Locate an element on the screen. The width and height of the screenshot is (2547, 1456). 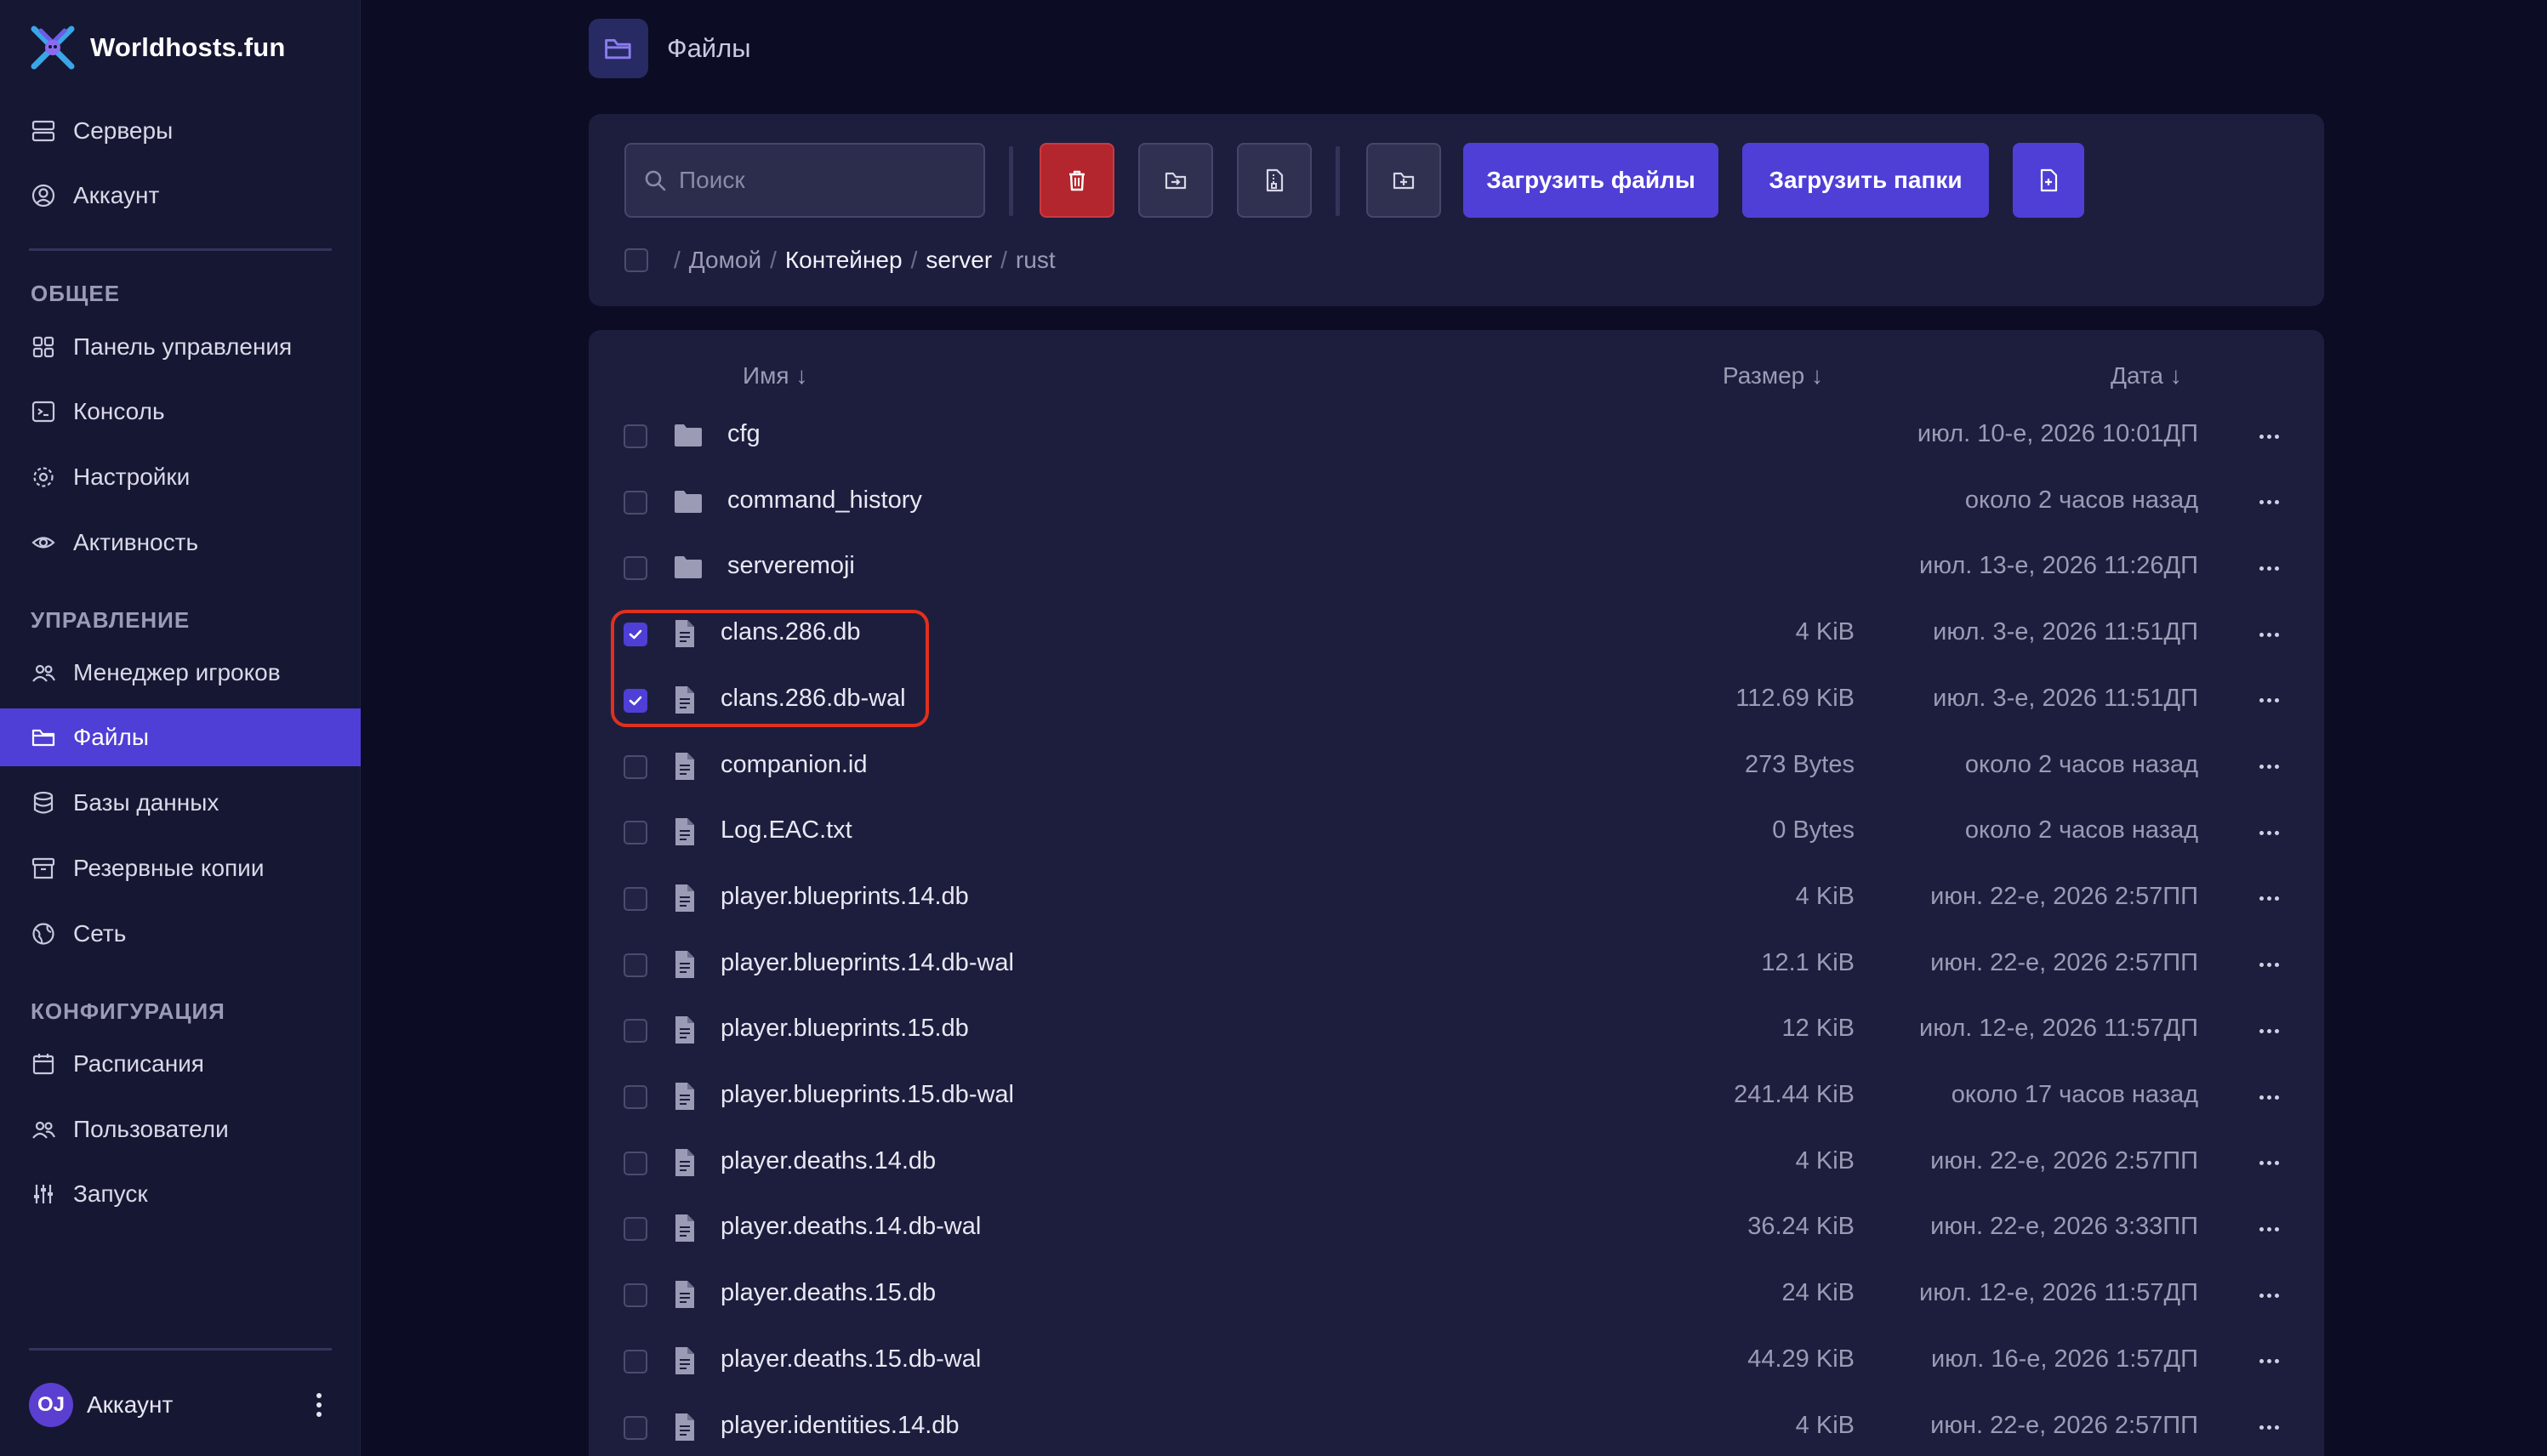
account-footer: OJ Аккаунт is located at coordinates (180, 1405).